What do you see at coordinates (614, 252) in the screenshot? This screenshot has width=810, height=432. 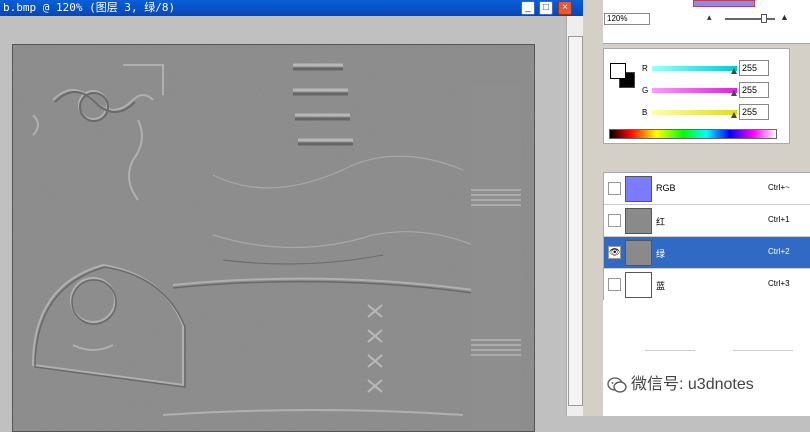 I see `eye-icon: 👁` at bounding box center [614, 252].